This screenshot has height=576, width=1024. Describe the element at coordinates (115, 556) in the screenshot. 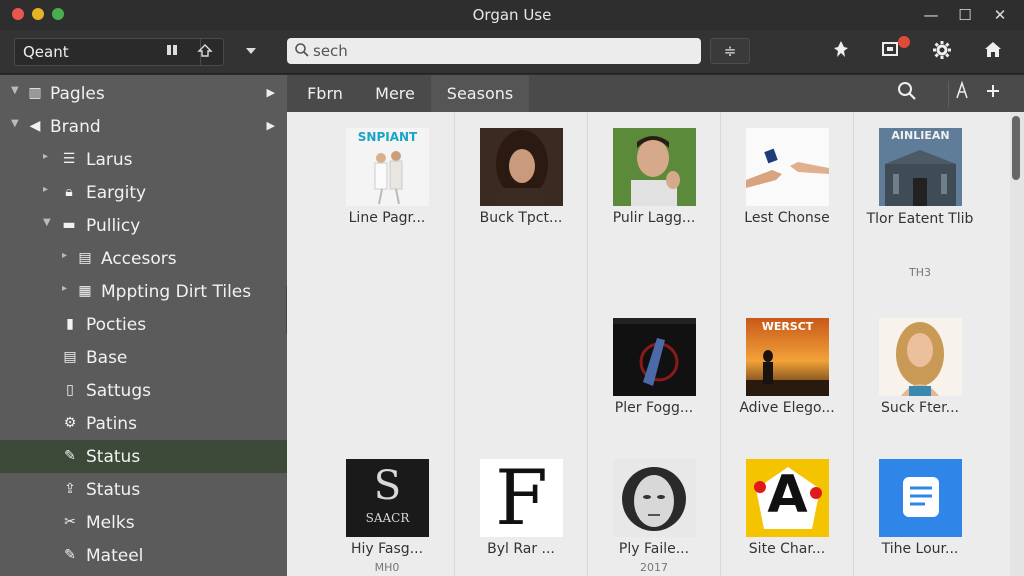

I see `sidebar-item-label: Mateel` at that location.